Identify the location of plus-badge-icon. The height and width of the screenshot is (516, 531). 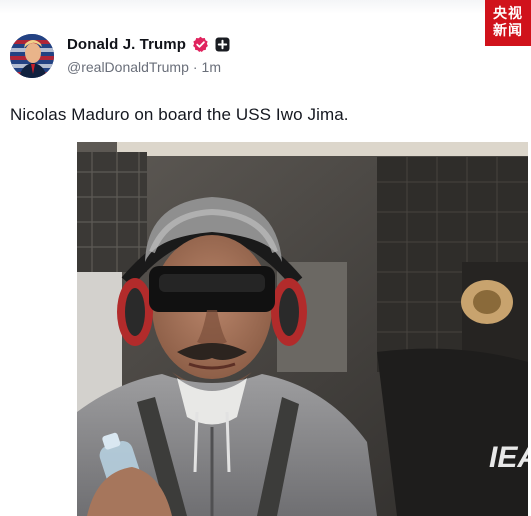
(222, 44).